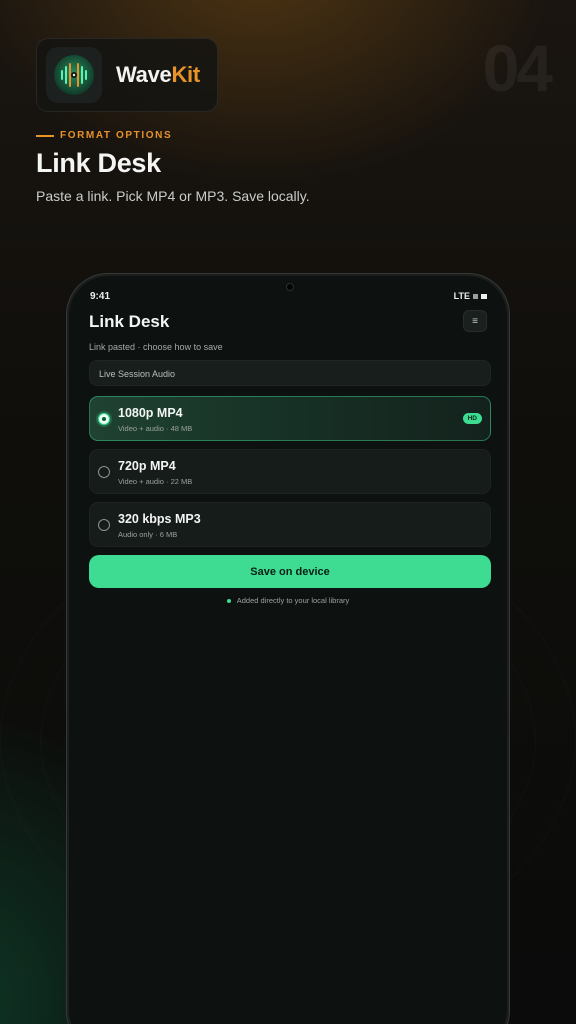  I want to click on brand-card: WaveKit, so click(127, 75).